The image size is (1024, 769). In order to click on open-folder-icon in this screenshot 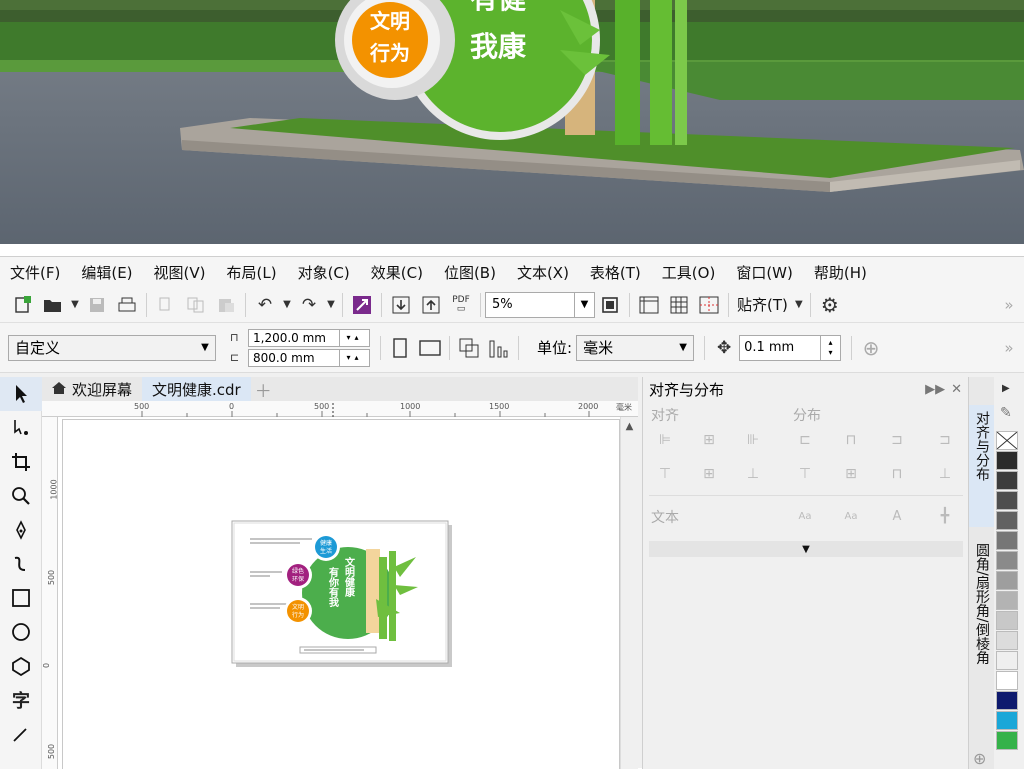, I will do `click(53, 305)`.